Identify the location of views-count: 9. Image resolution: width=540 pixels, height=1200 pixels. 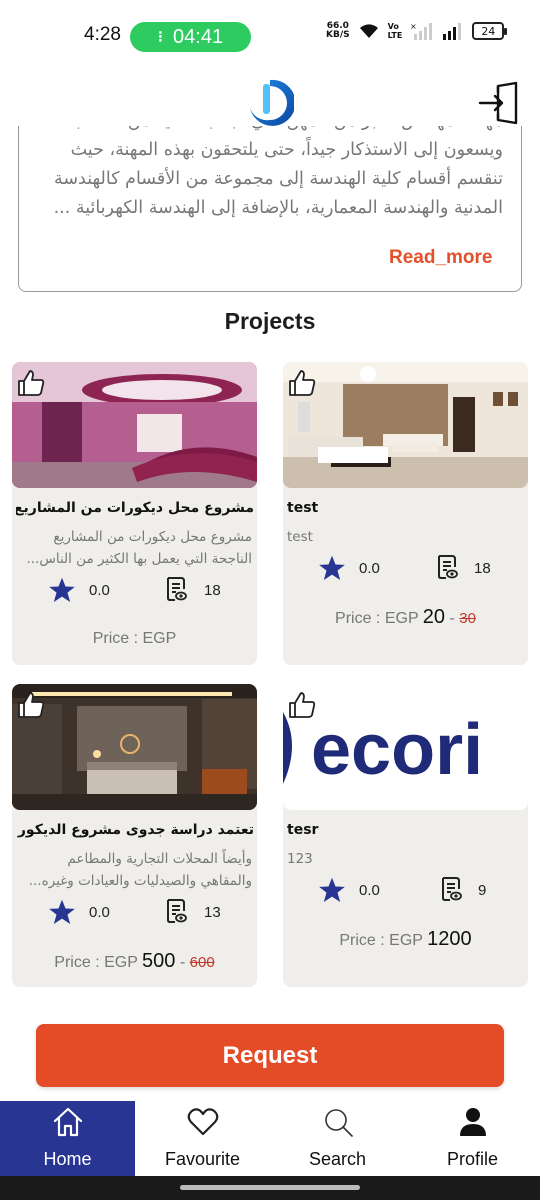
(482, 890).